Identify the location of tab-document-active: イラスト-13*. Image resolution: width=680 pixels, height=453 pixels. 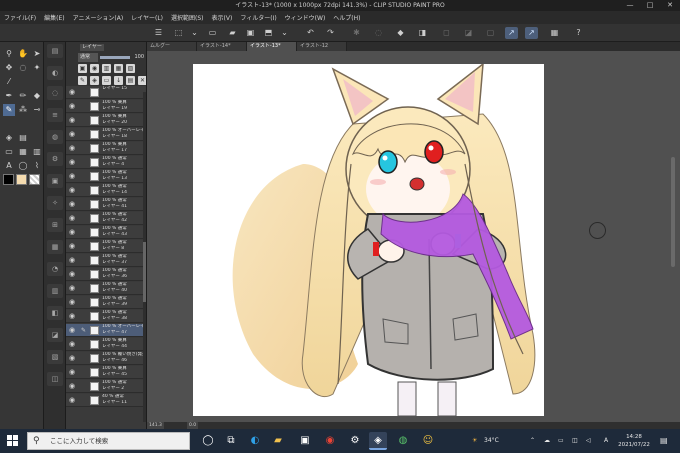
(272, 46).